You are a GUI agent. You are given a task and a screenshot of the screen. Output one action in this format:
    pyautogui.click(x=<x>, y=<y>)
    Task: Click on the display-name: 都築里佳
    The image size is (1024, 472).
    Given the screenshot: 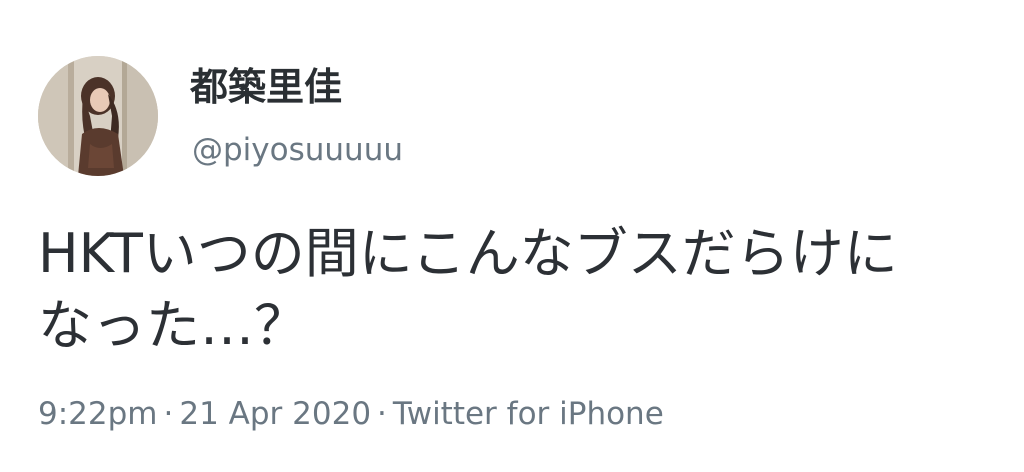 What is the action you would take?
    pyautogui.click(x=266, y=87)
    